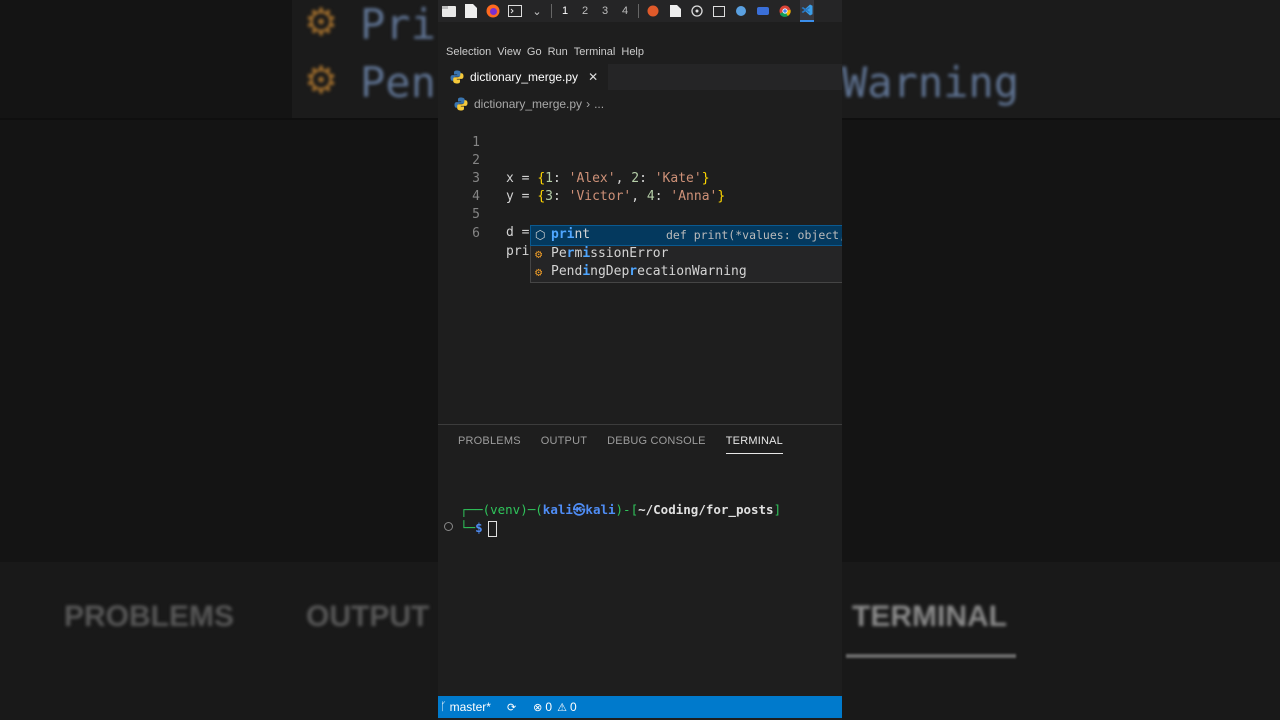 This screenshot has height=720, width=1280. What do you see at coordinates (582, 234) in the screenshot?
I see `suggestion-rest: nt` at bounding box center [582, 234].